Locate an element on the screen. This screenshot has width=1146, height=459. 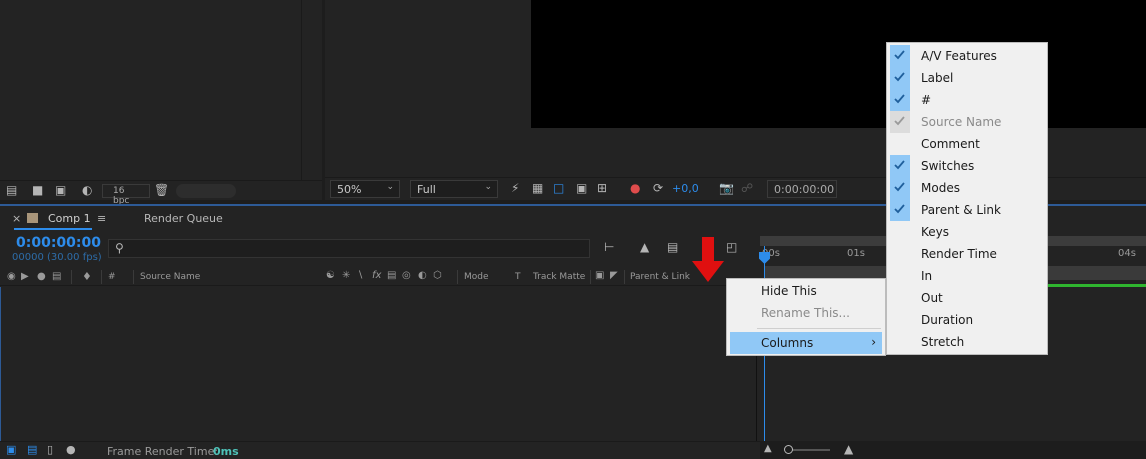
show-snapshot-icon: ☍ is located at coordinates (747, 188).